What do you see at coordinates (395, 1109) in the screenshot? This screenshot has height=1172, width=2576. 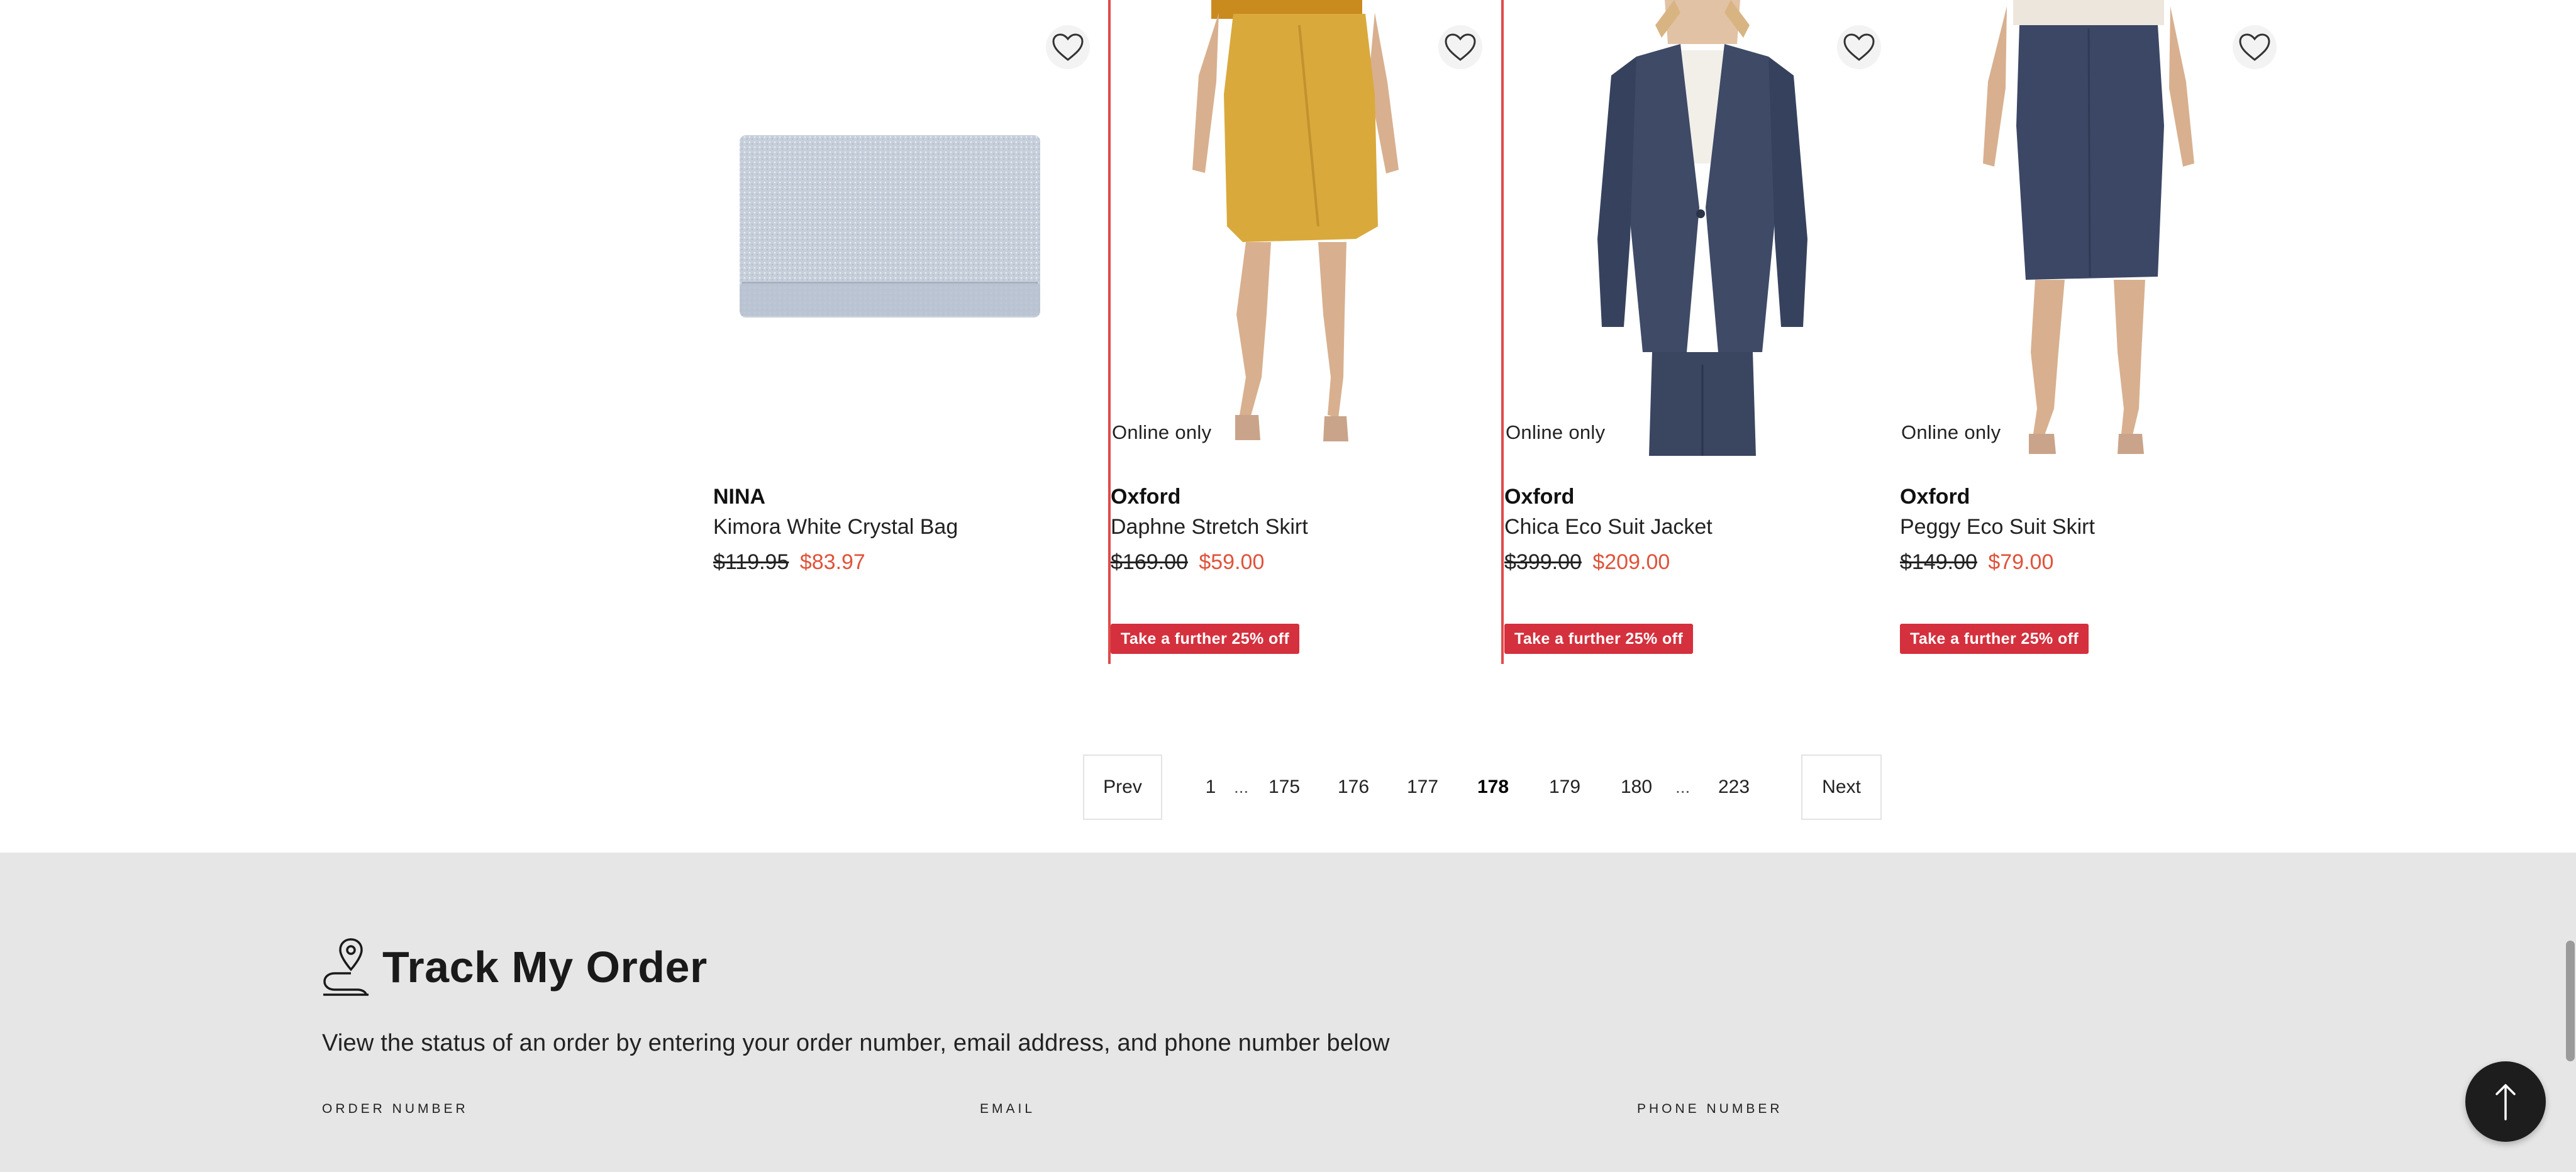 I see `order-number-label: Order Number` at bounding box center [395, 1109].